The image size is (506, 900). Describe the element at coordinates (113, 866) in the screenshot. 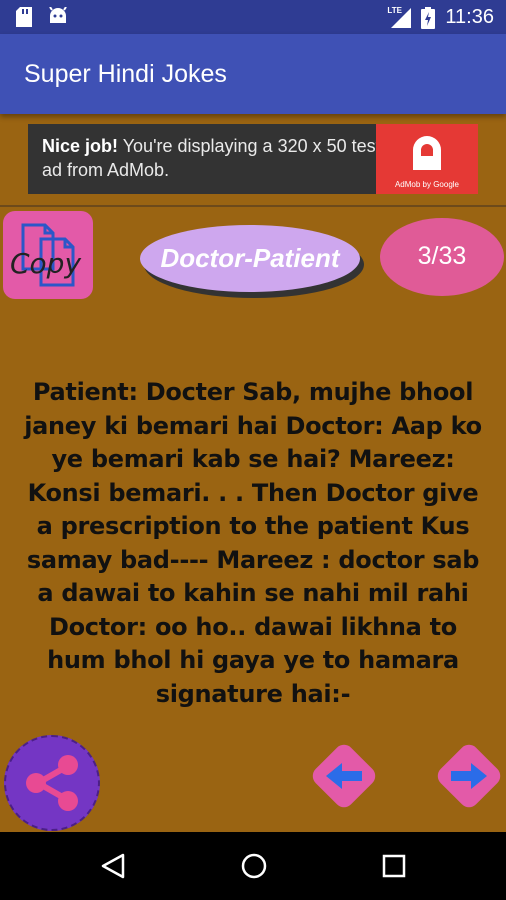

I see `back-icon` at that location.